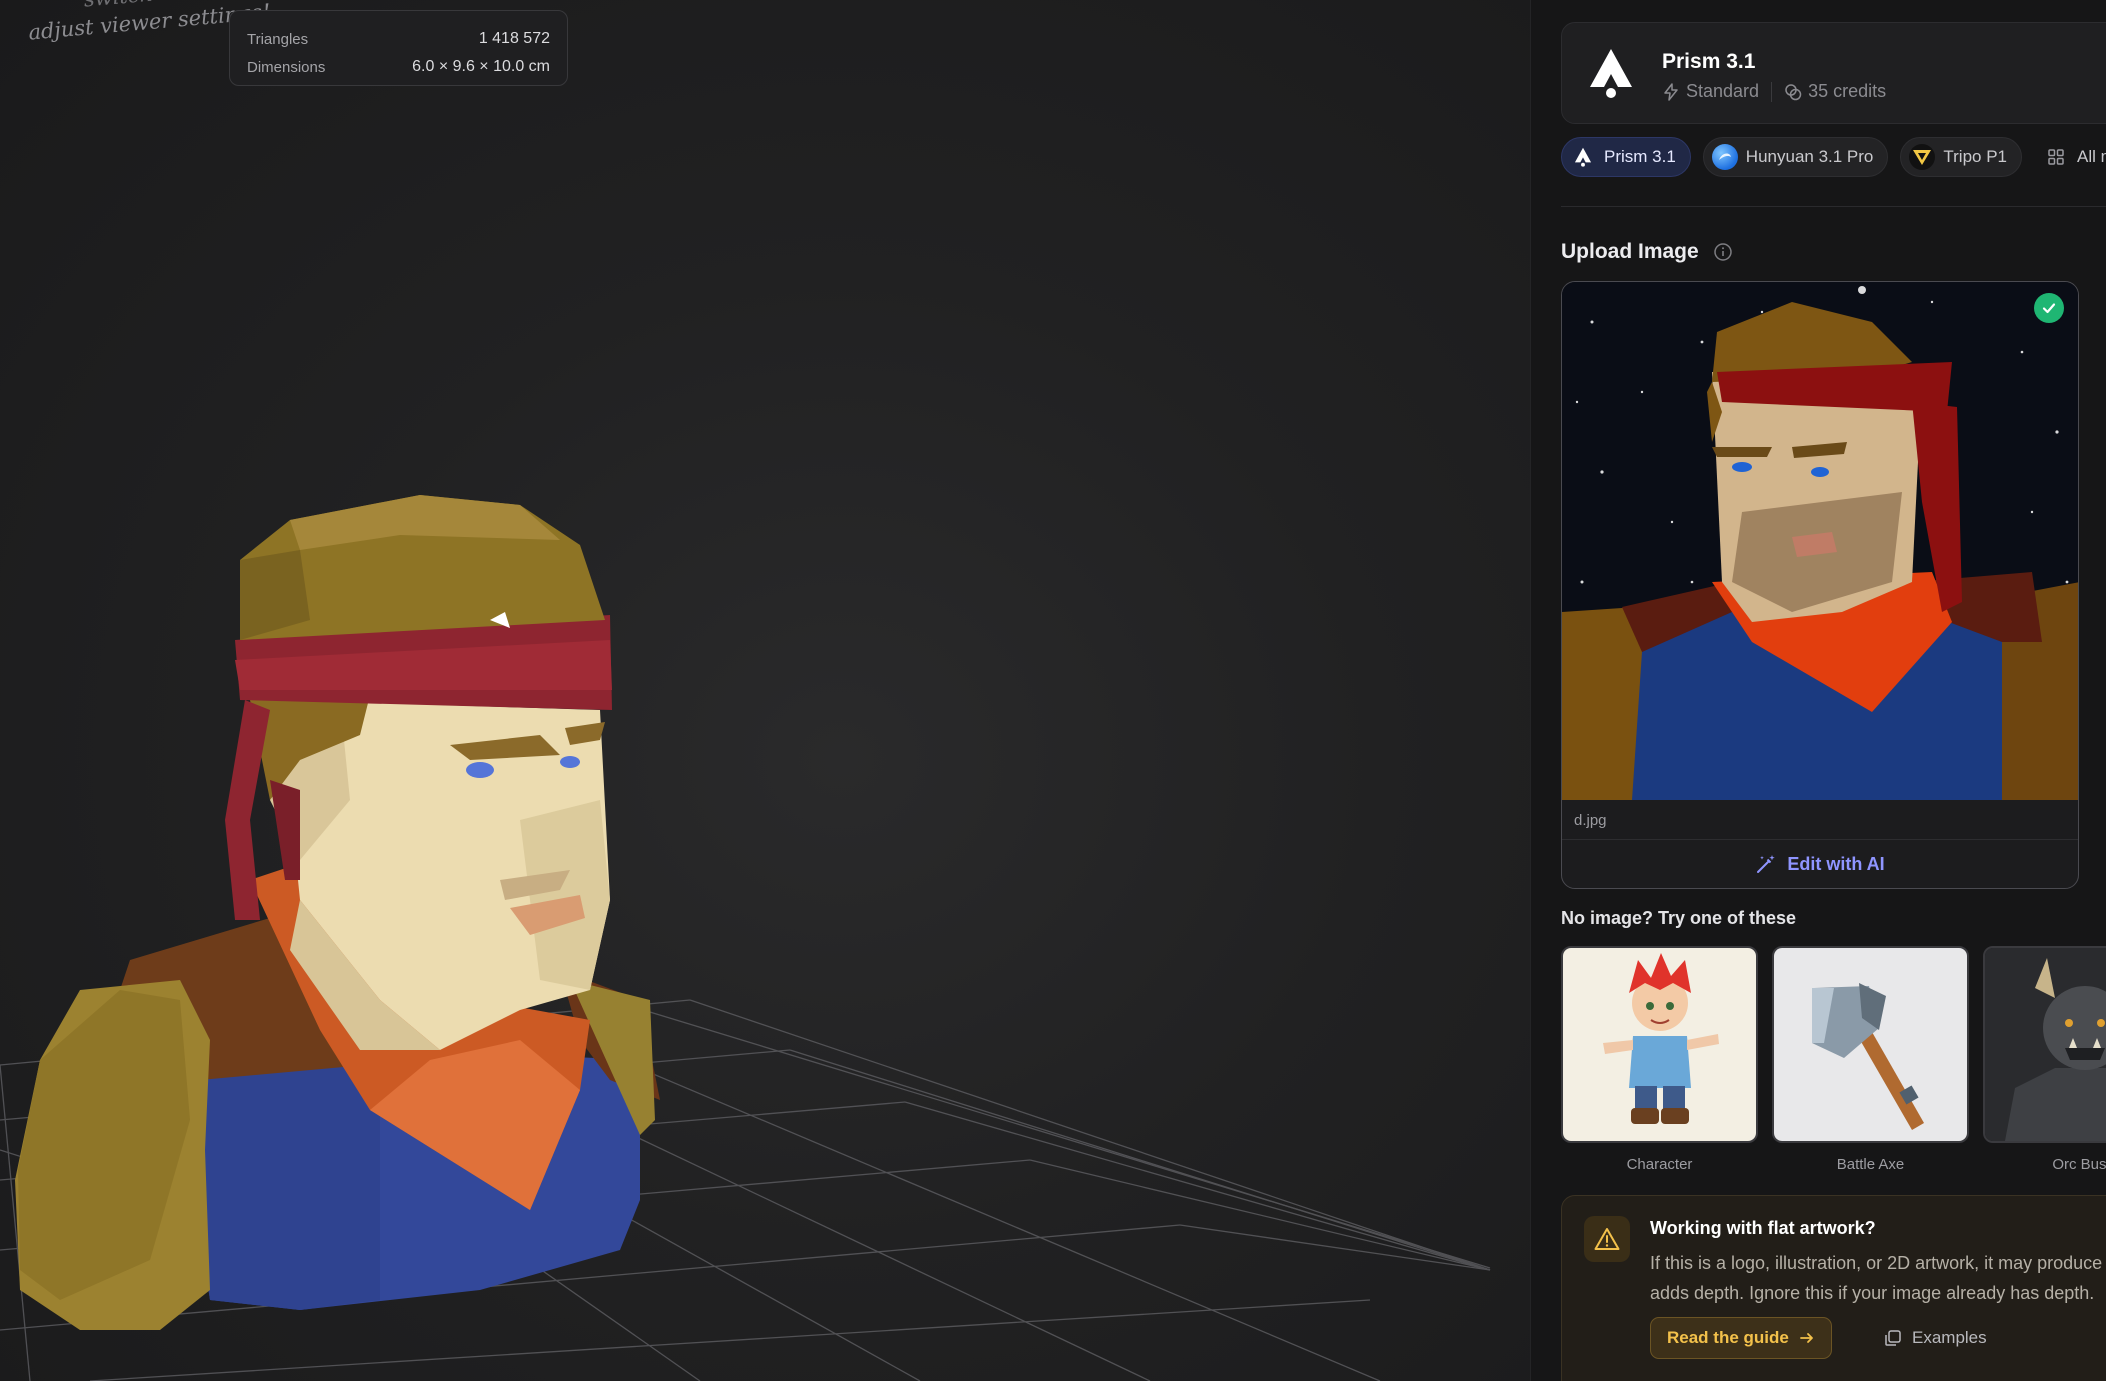  Describe the element at coordinates (278, 39) in the screenshot. I see `stats-label: Triangles` at that location.